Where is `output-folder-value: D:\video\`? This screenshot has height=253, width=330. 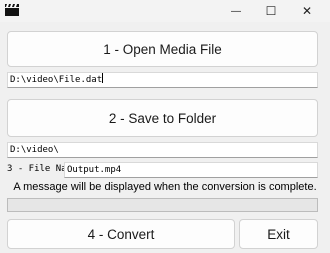
output-folder-value: D:\video\ is located at coordinates (34, 150).